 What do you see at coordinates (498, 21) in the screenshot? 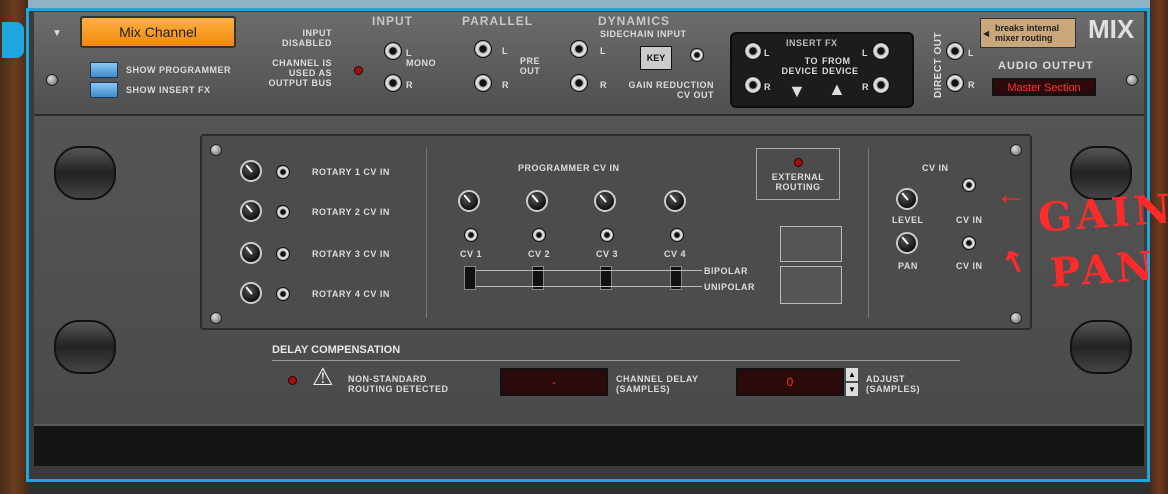
I see `parallel-section-title: PARALLEL` at bounding box center [498, 21].